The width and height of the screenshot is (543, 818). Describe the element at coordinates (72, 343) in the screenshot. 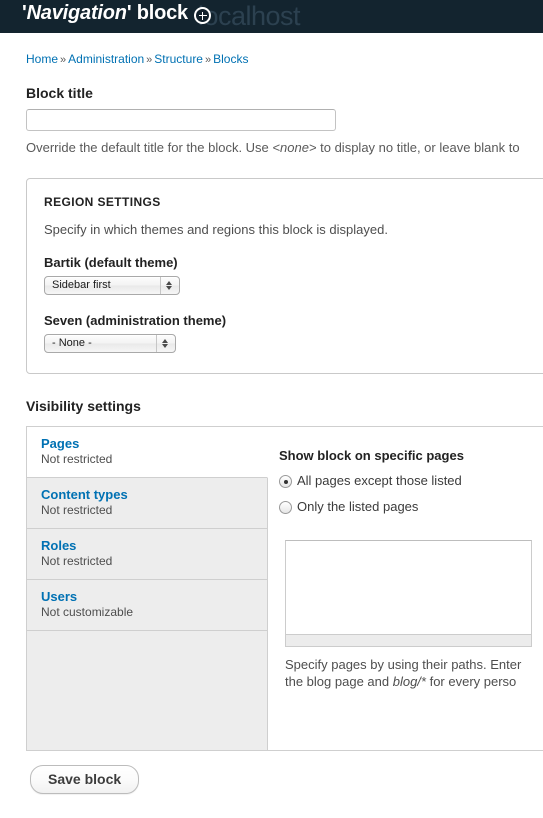

I see `seven-region-select-value: - None -` at that location.